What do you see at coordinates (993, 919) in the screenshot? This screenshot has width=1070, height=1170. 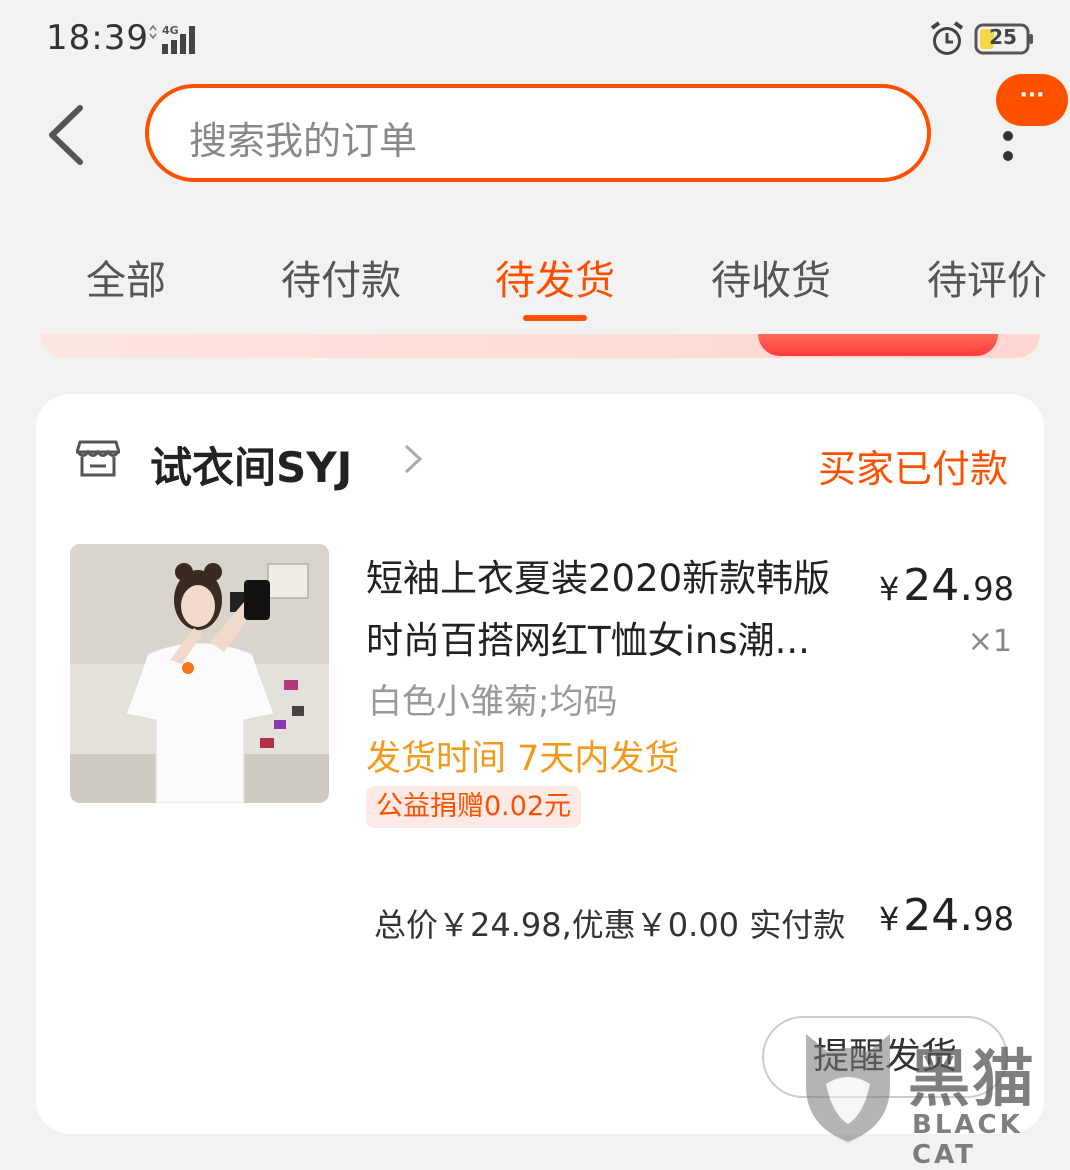 I see `paid-decimal: 98` at bounding box center [993, 919].